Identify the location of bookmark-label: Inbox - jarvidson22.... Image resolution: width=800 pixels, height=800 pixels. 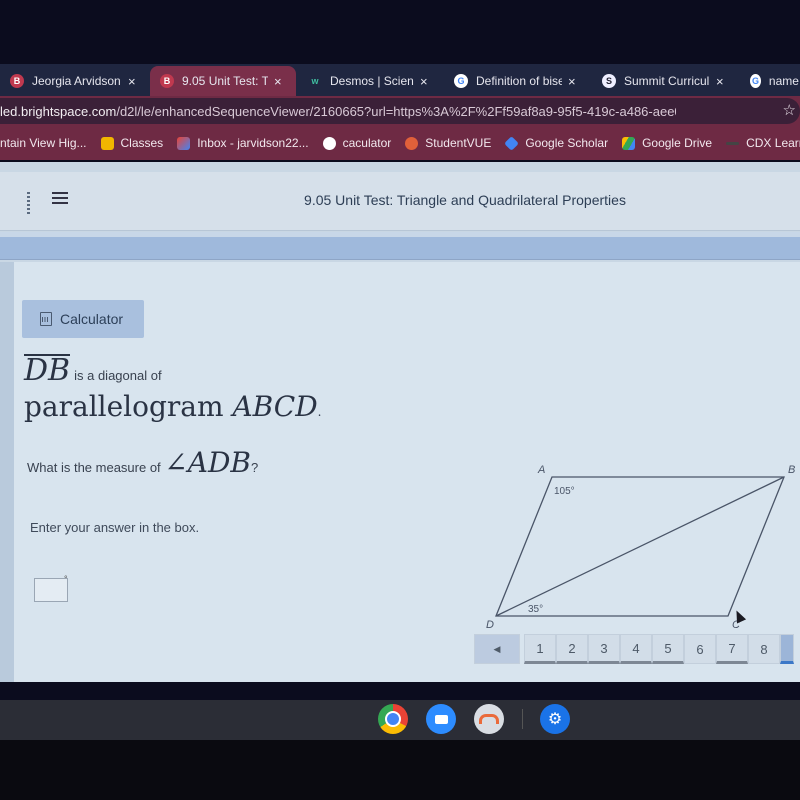
(253, 143).